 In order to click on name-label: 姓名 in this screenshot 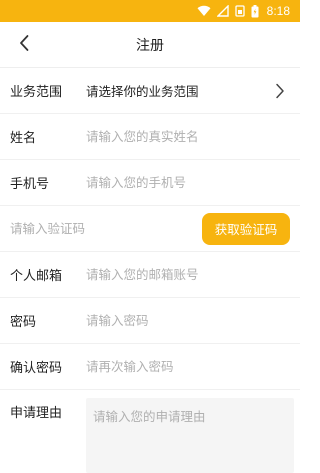, I will do `click(23, 138)`.